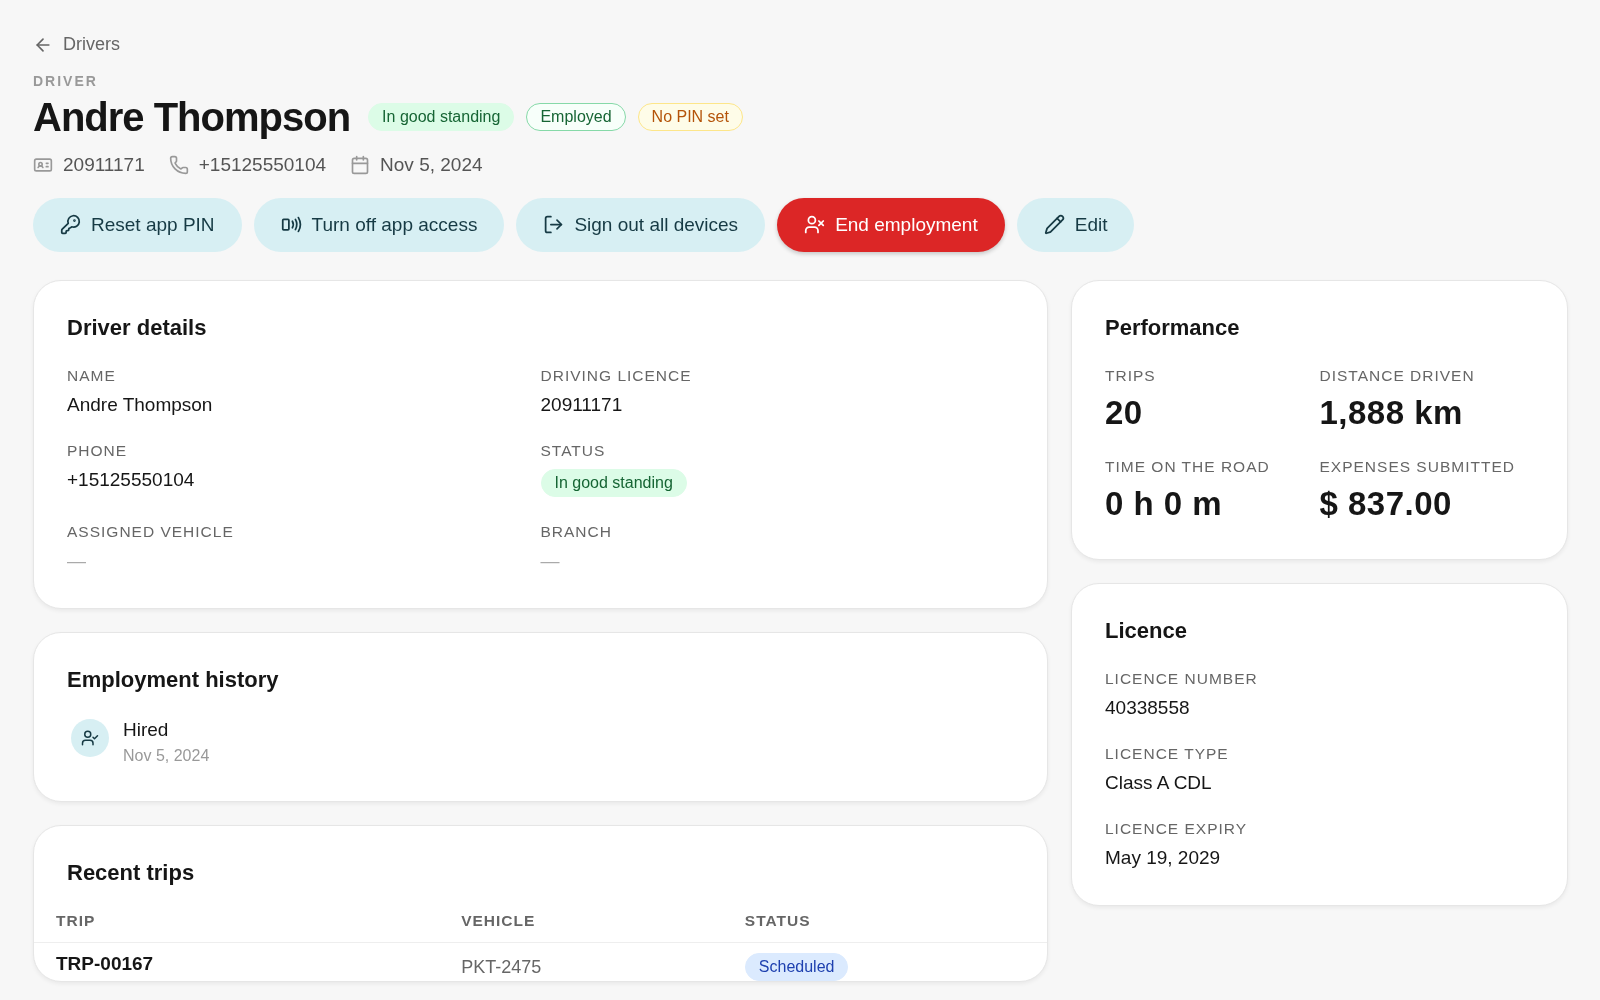 The width and height of the screenshot is (1600, 1000). I want to click on event-title: Hired, so click(146, 729).